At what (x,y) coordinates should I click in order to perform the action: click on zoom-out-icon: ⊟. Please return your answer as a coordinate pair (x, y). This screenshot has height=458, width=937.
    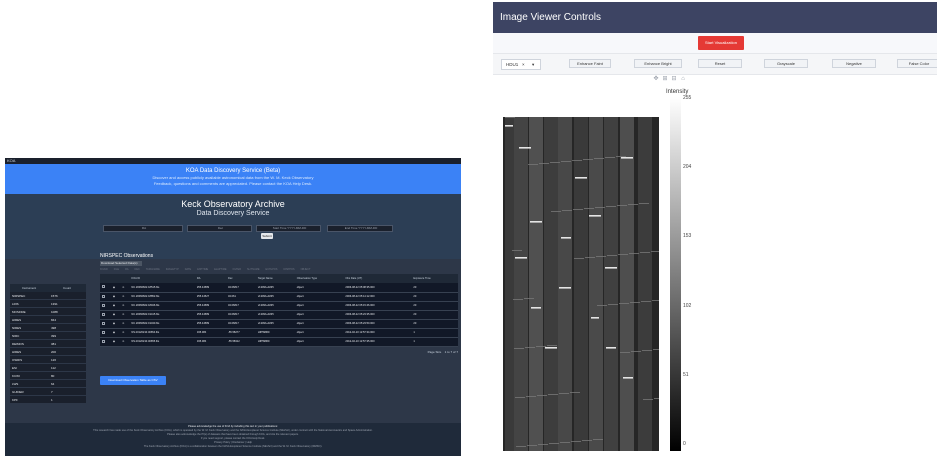
    Looking at the image, I should click on (674, 79).